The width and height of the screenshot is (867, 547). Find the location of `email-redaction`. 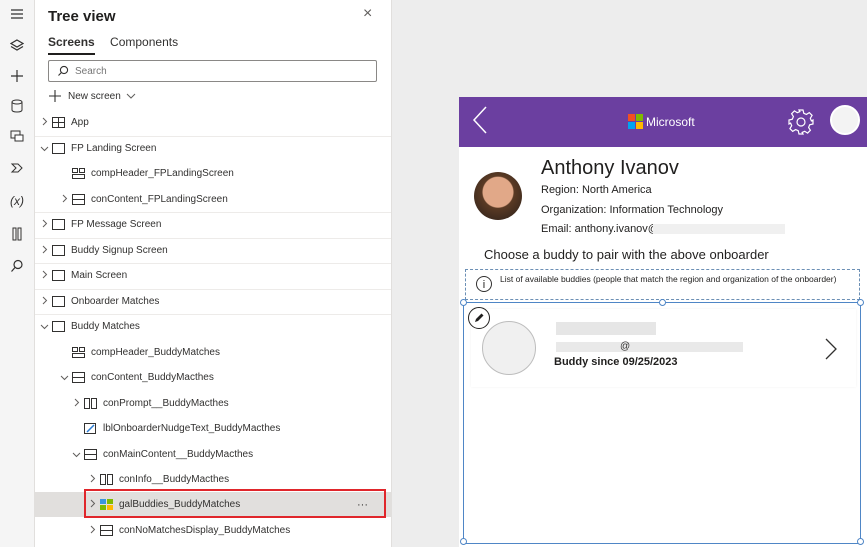

email-redaction is located at coordinates (719, 229).